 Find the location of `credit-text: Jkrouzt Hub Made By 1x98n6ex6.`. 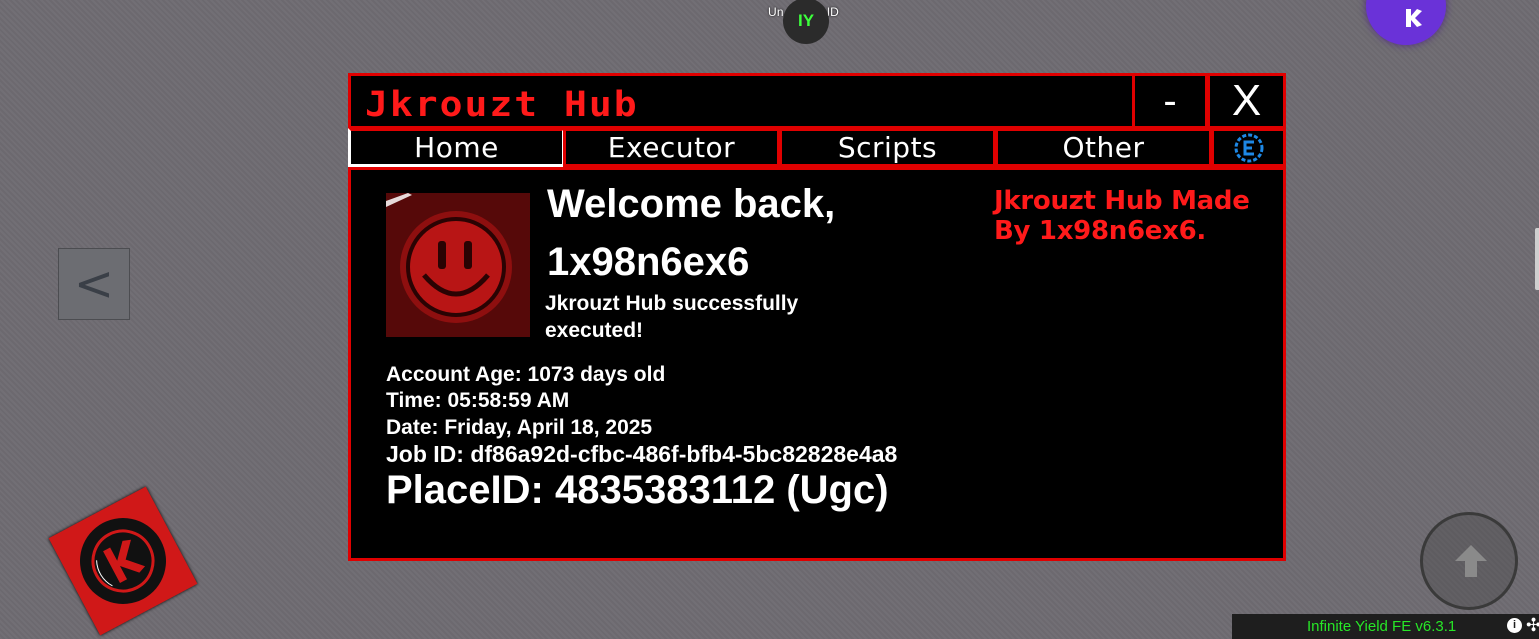

credit-text: Jkrouzt Hub Made By 1x98n6ex6. is located at coordinates (1122, 216).